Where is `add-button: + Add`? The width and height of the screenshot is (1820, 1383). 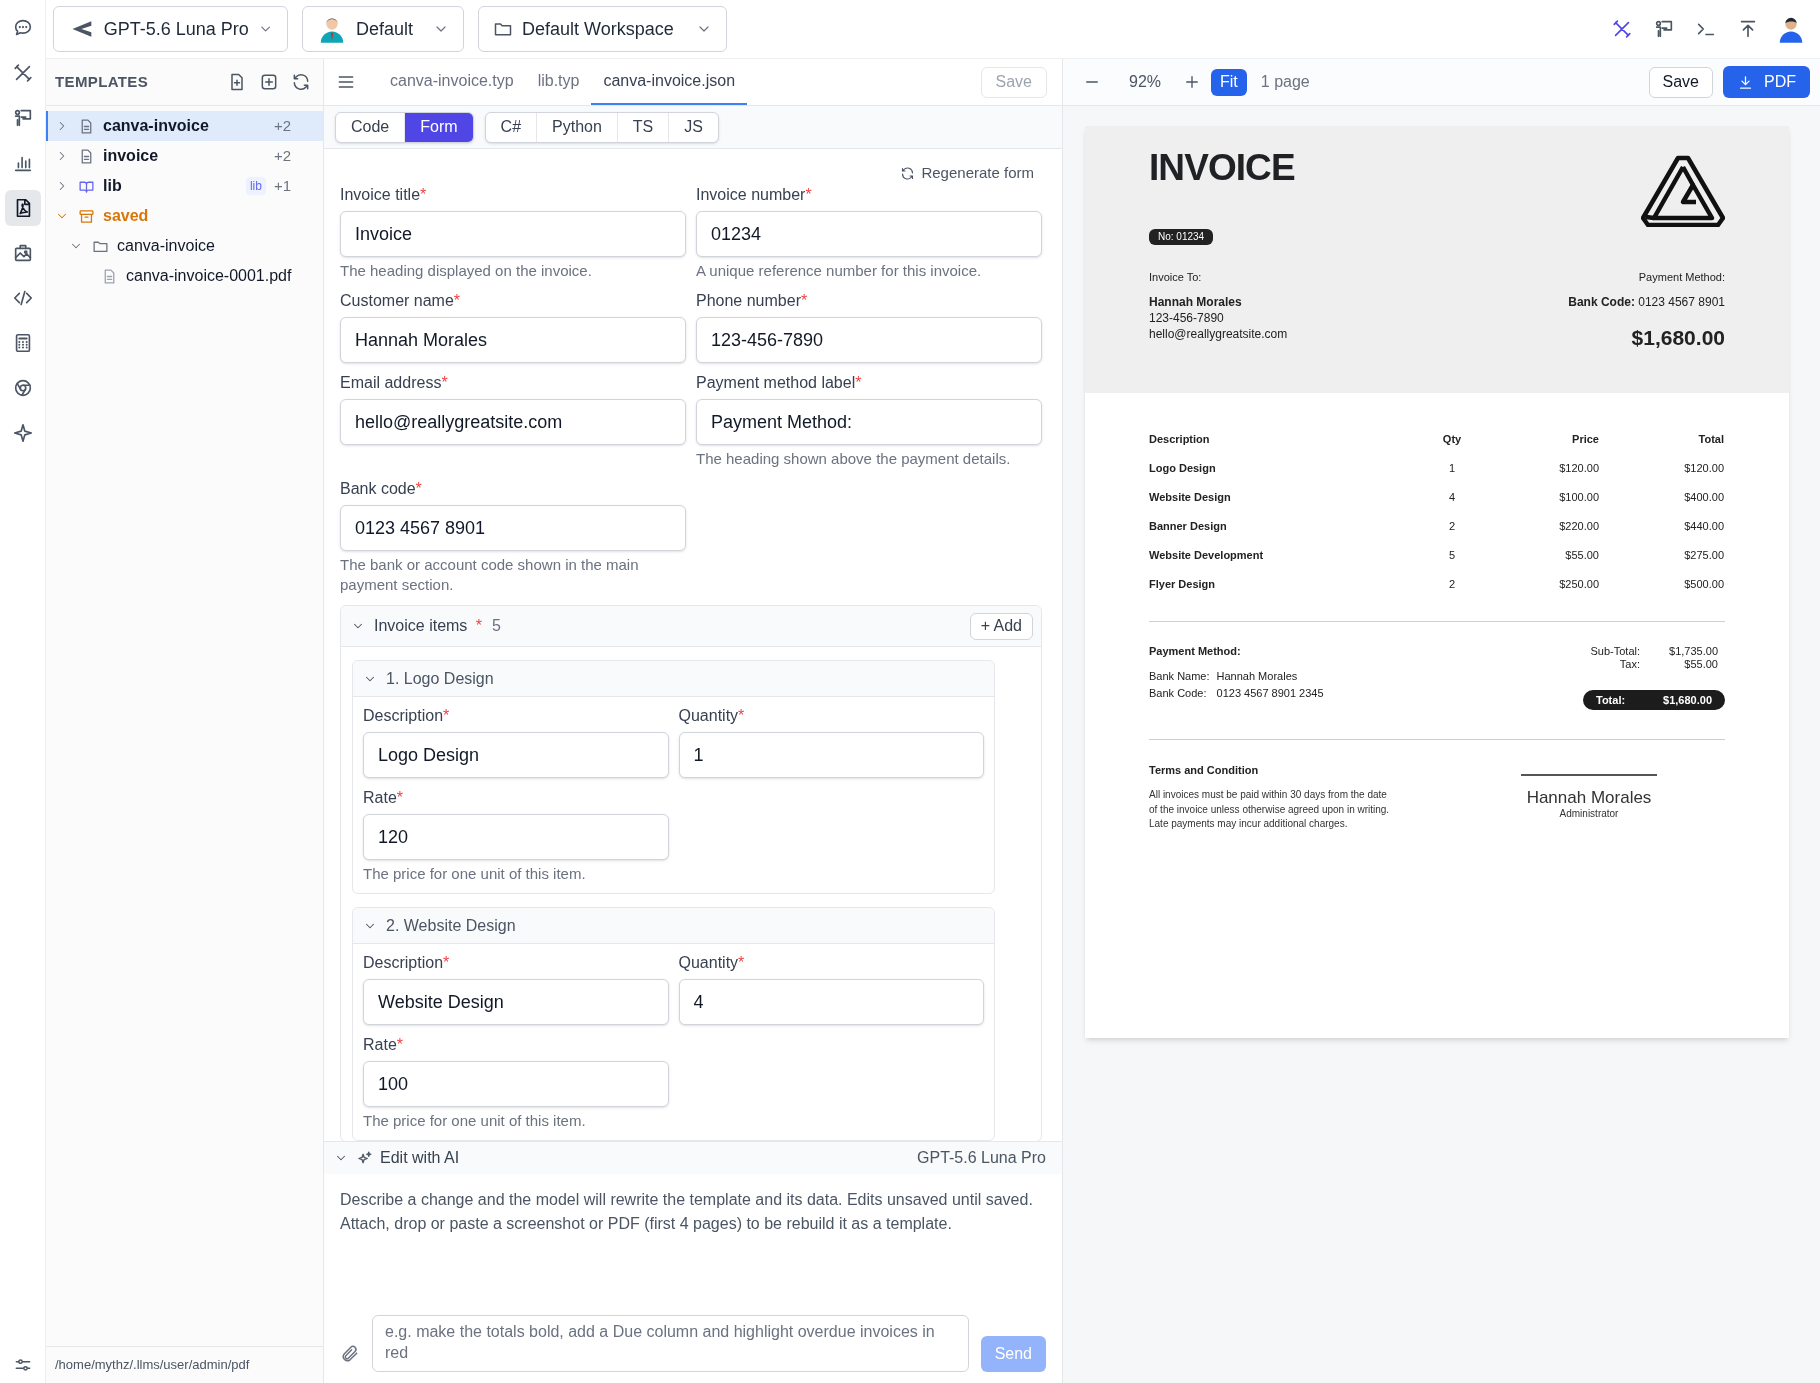 add-button: + Add is located at coordinates (1001, 626).